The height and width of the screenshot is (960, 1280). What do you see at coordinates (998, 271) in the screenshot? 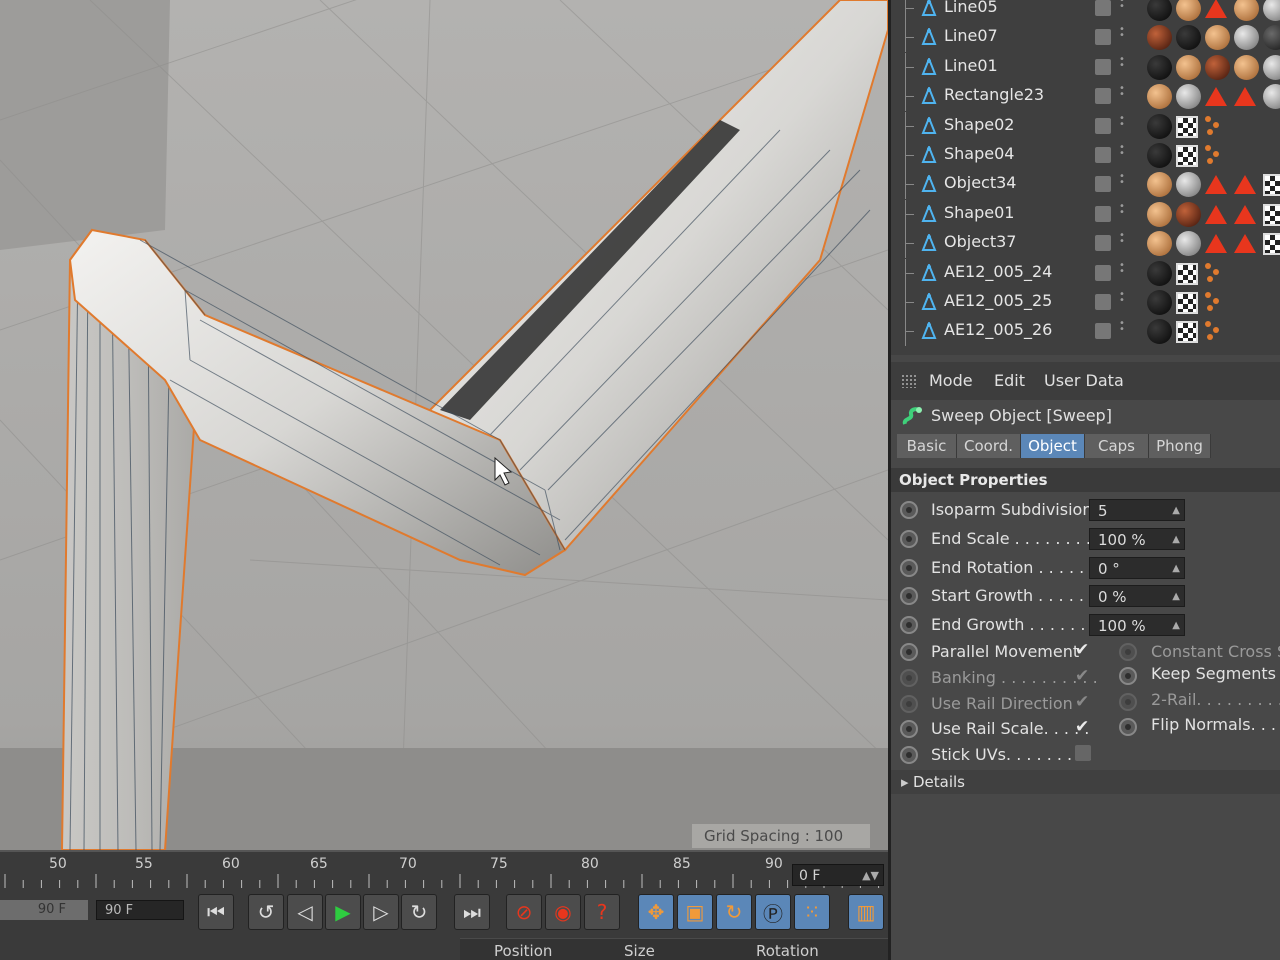
I see `object-name: AE12_005_24` at bounding box center [998, 271].